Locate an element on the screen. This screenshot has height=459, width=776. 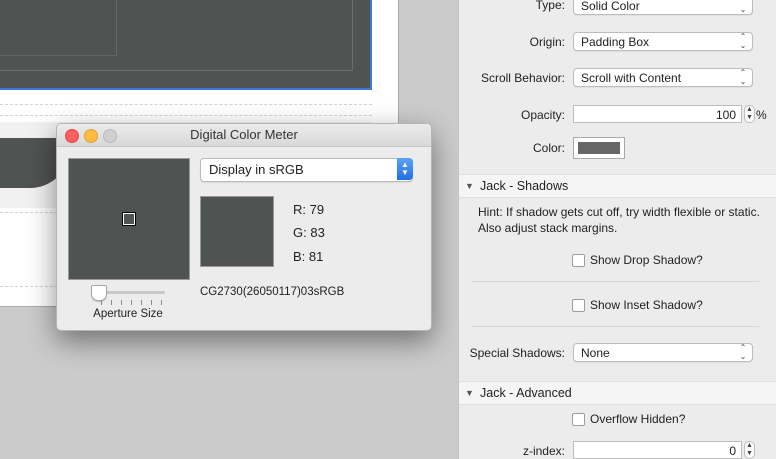
minimize-window-button is located at coordinates (91, 136).